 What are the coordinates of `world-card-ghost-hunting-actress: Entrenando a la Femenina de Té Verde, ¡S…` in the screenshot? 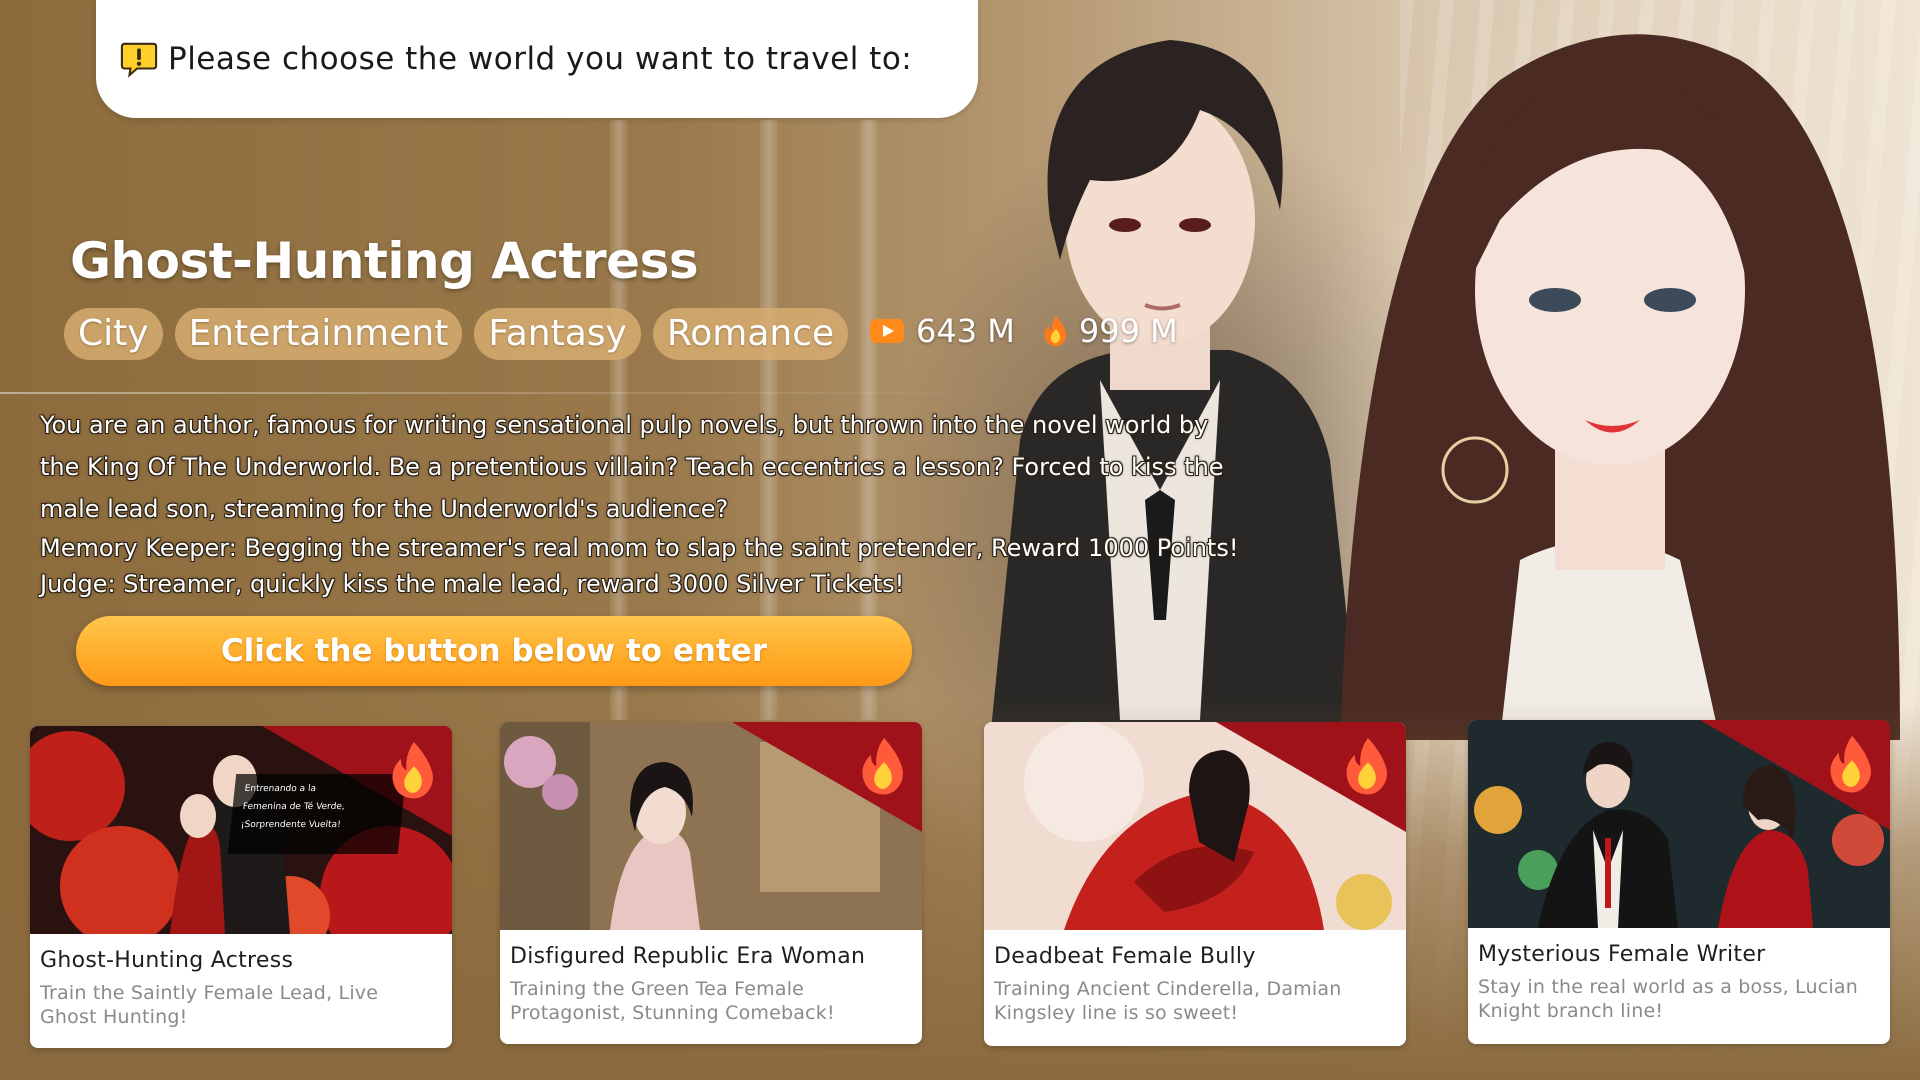 It's located at (241, 887).